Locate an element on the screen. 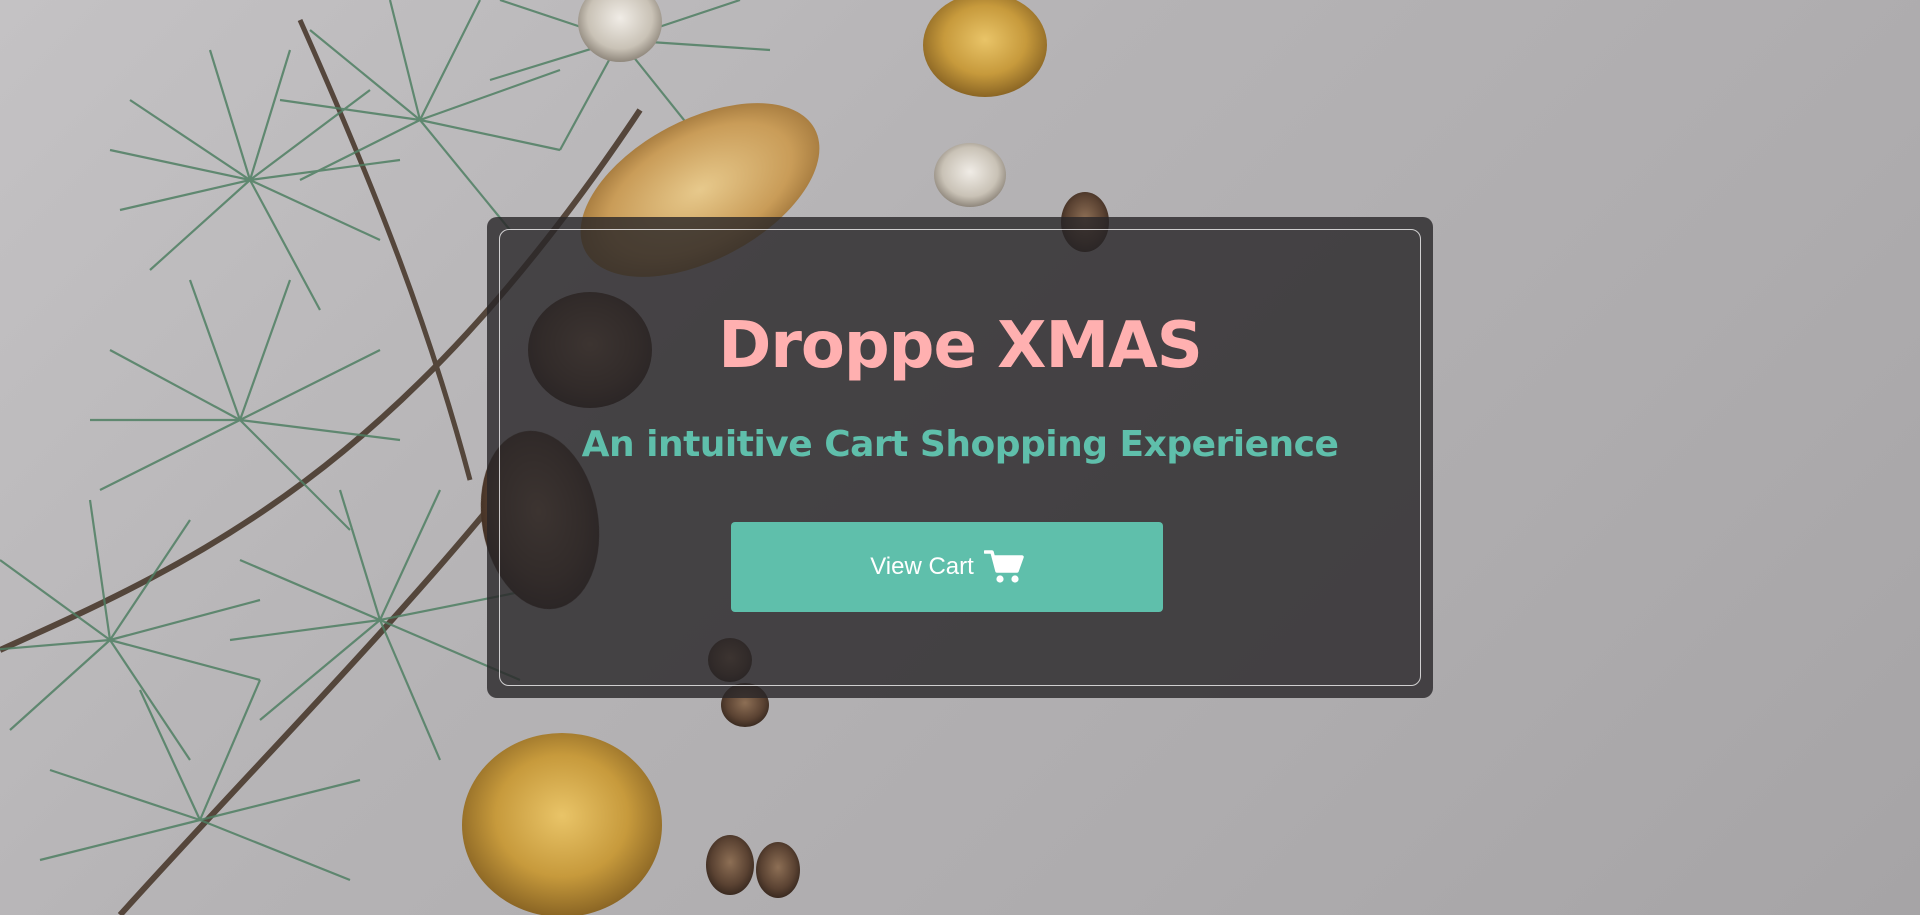 This screenshot has width=1920, height=915. view-cart-button: View Cart is located at coordinates (947, 567).